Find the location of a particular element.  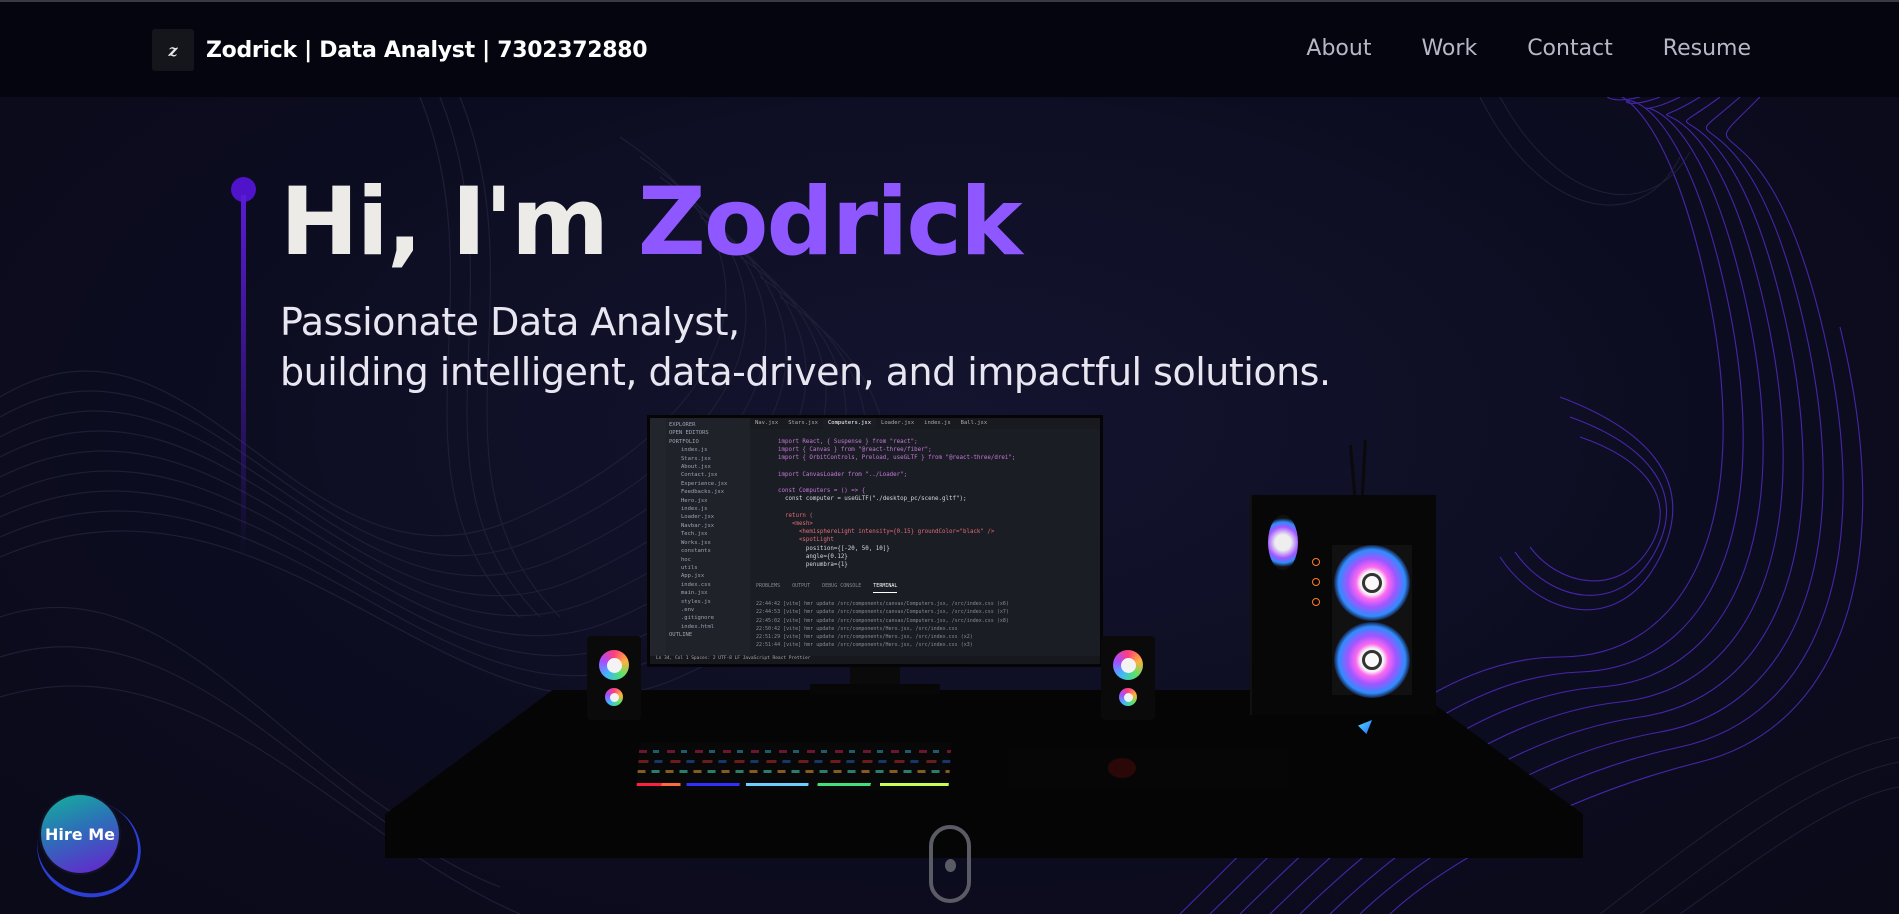

code-line: penumbra={1} is located at coordinates (813, 565).